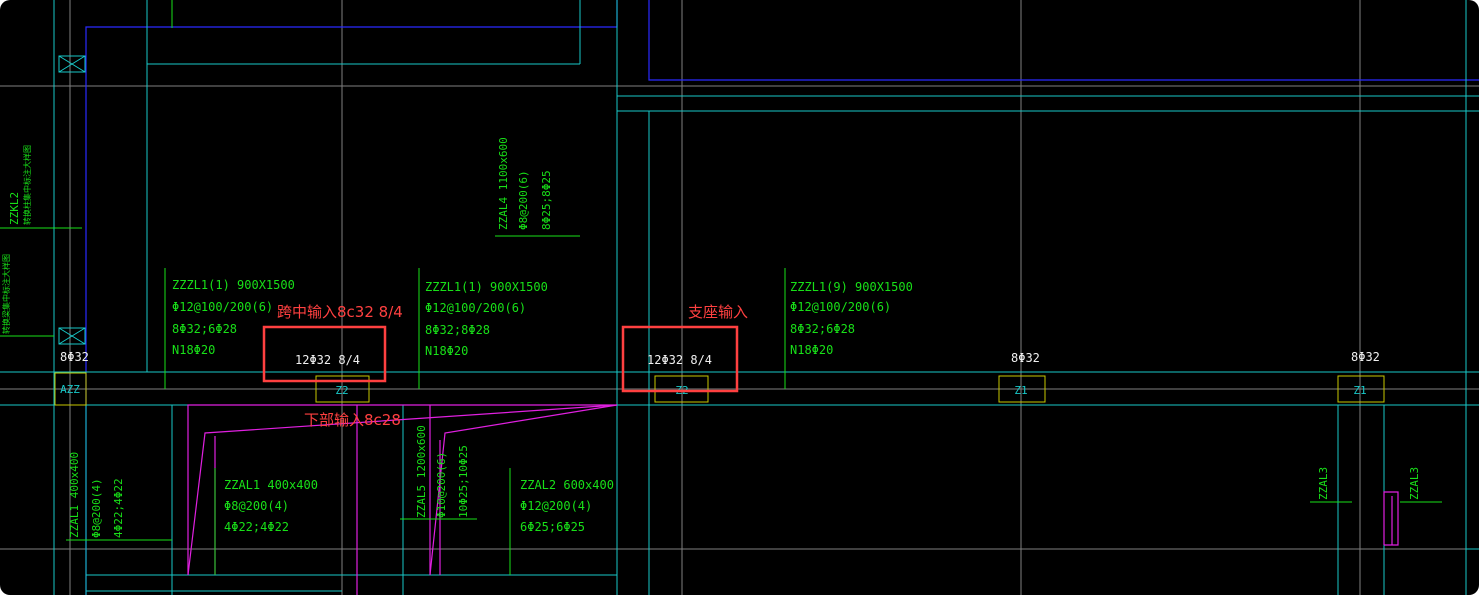 Image resolution: width=1479 pixels, height=595 pixels. What do you see at coordinates (204, 329) in the screenshot?
I see `beam-label-1-bars: 8Φ32;6Φ28` at bounding box center [204, 329].